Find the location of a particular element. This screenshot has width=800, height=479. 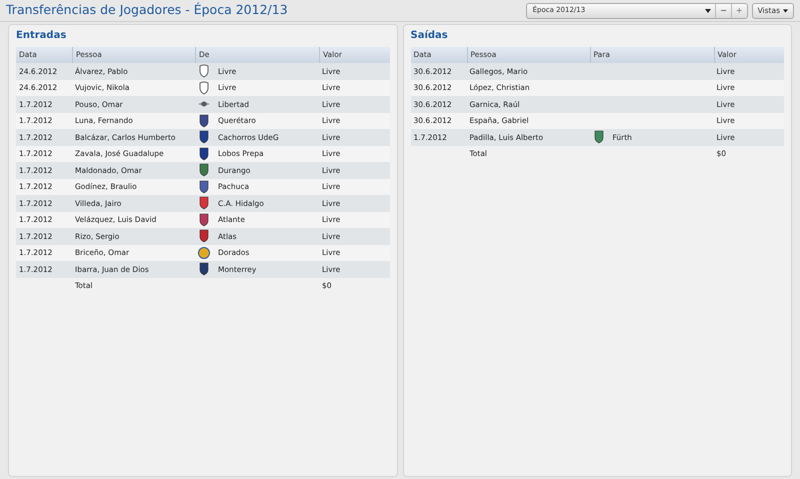

next-season-button: + is located at coordinates (738, 11).